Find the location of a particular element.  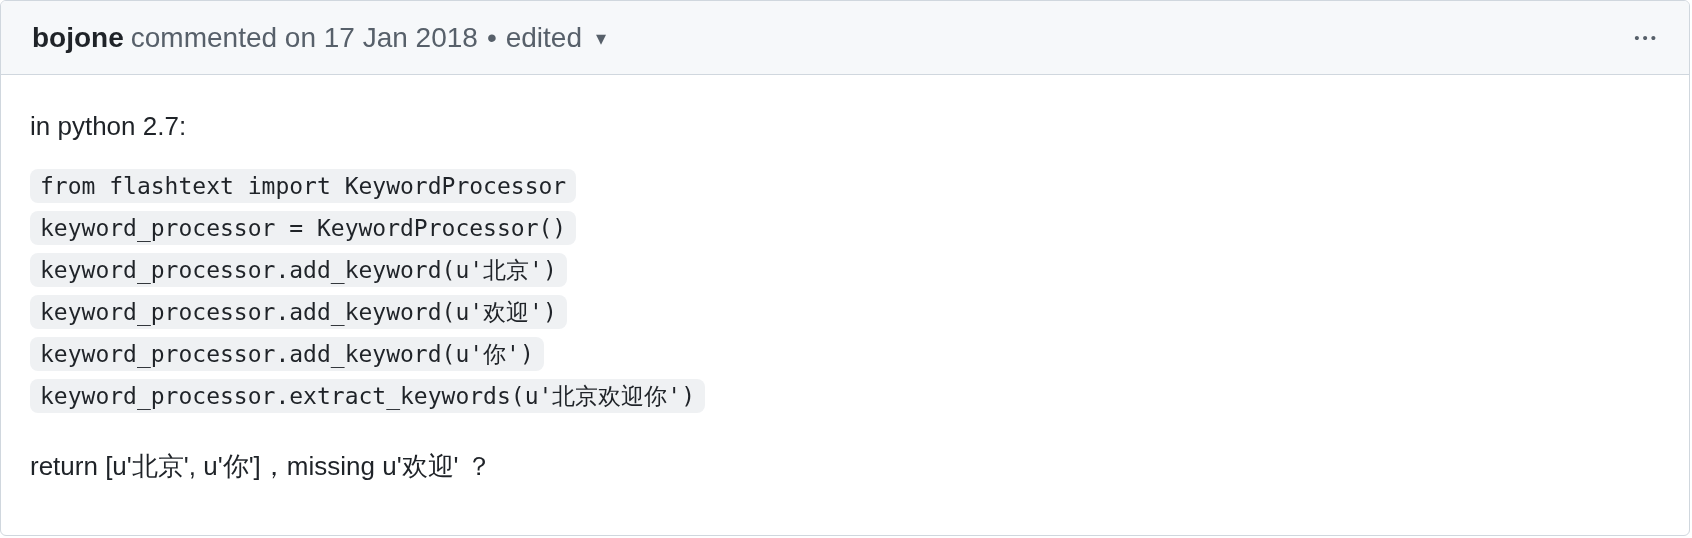

author-link: bojone is located at coordinates (78, 37).